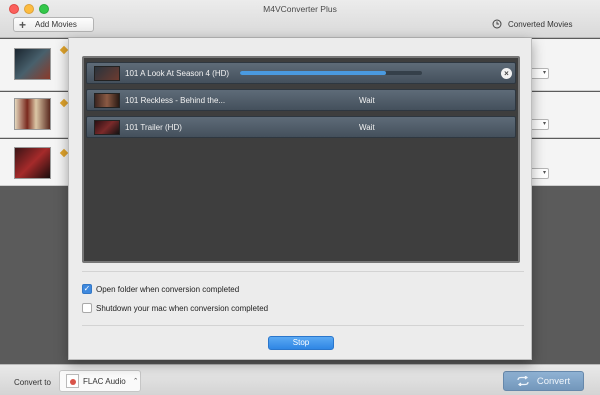 This screenshot has height=395, width=600. What do you see at coordinates (23, 24) in the screenshot?
I see `plus-icon: +` at bounding box center [23, 24].